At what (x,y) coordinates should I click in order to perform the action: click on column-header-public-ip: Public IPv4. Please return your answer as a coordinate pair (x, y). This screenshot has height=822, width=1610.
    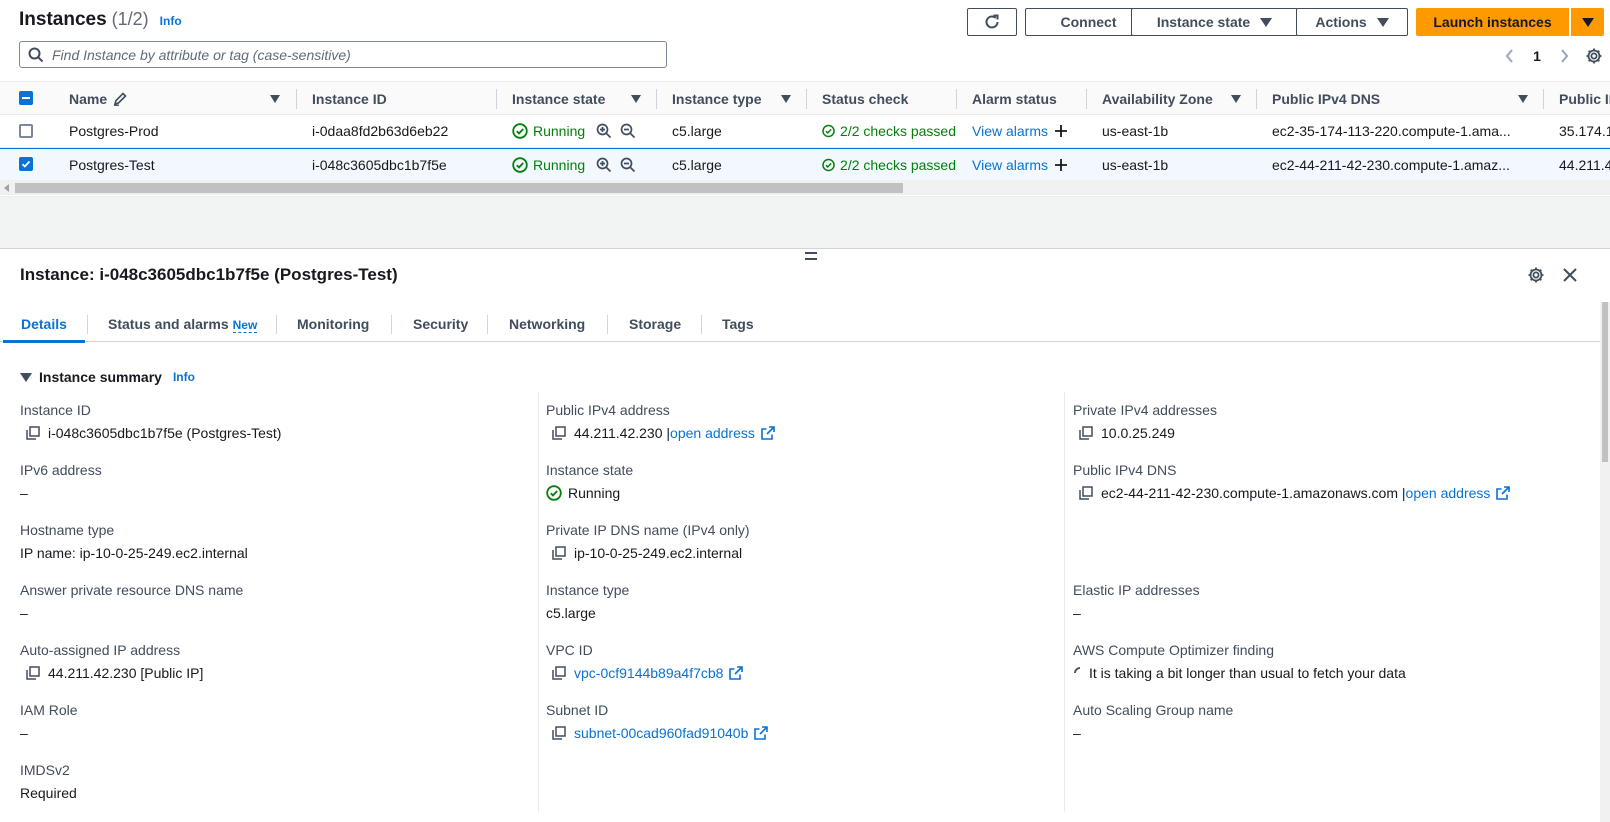
    Looking at the image, I should click on (1584, 98).